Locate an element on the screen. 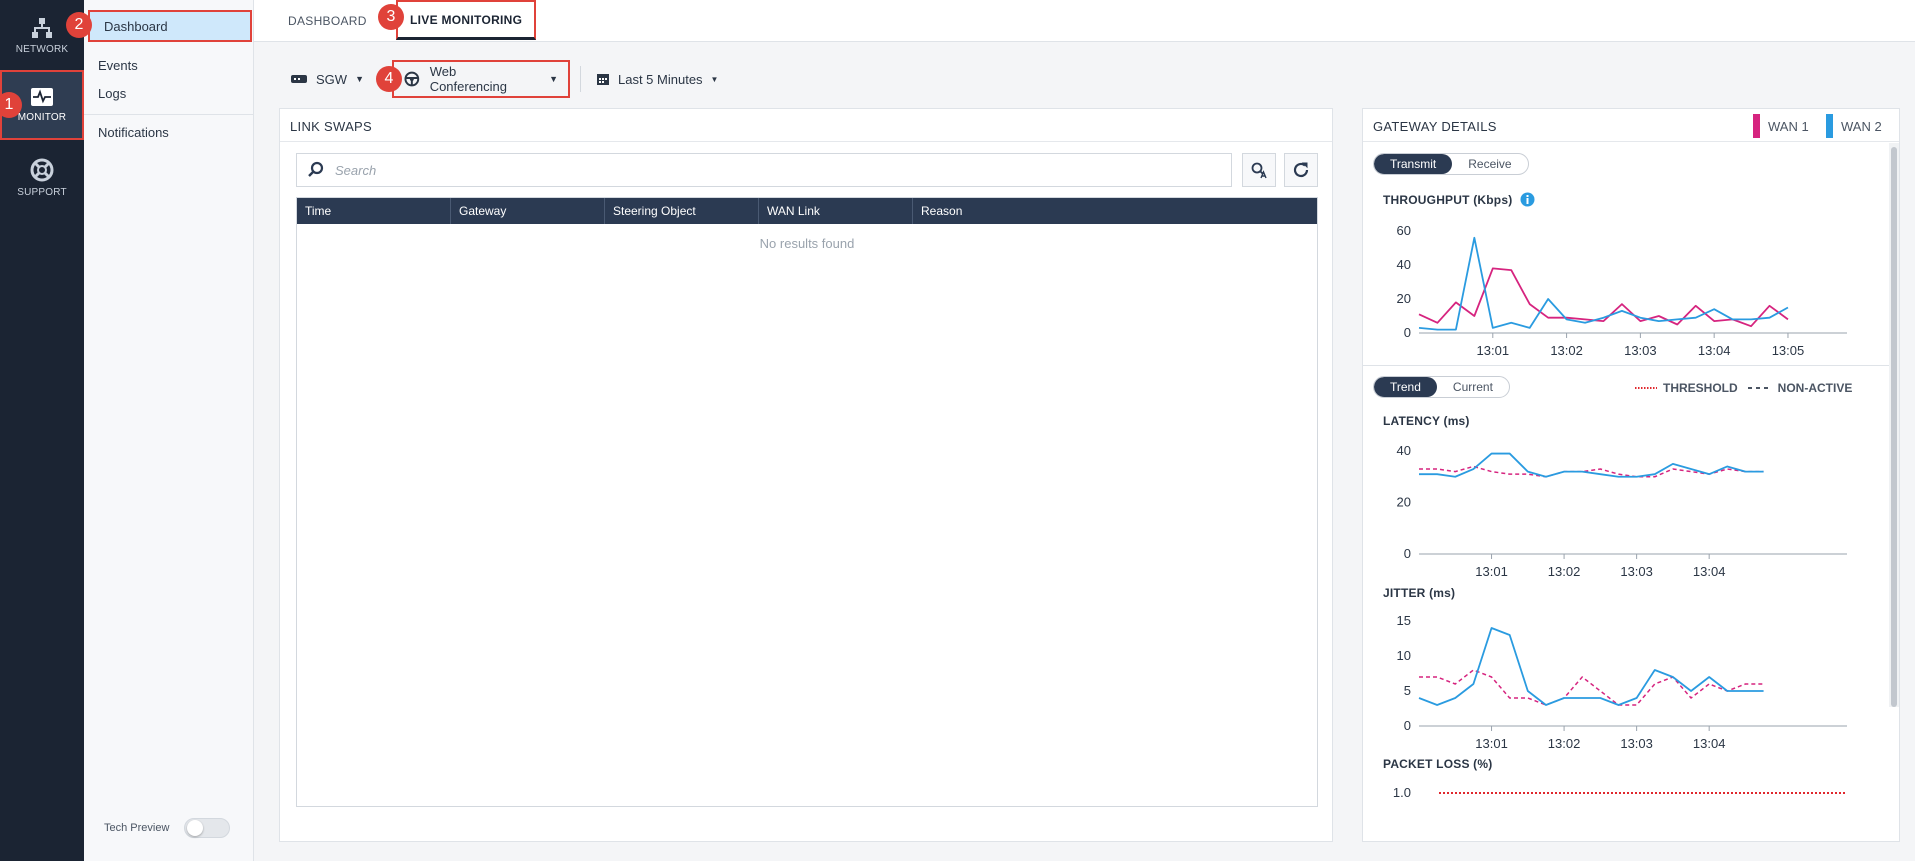  search-case-icon is located at coordinates (1259, 170).